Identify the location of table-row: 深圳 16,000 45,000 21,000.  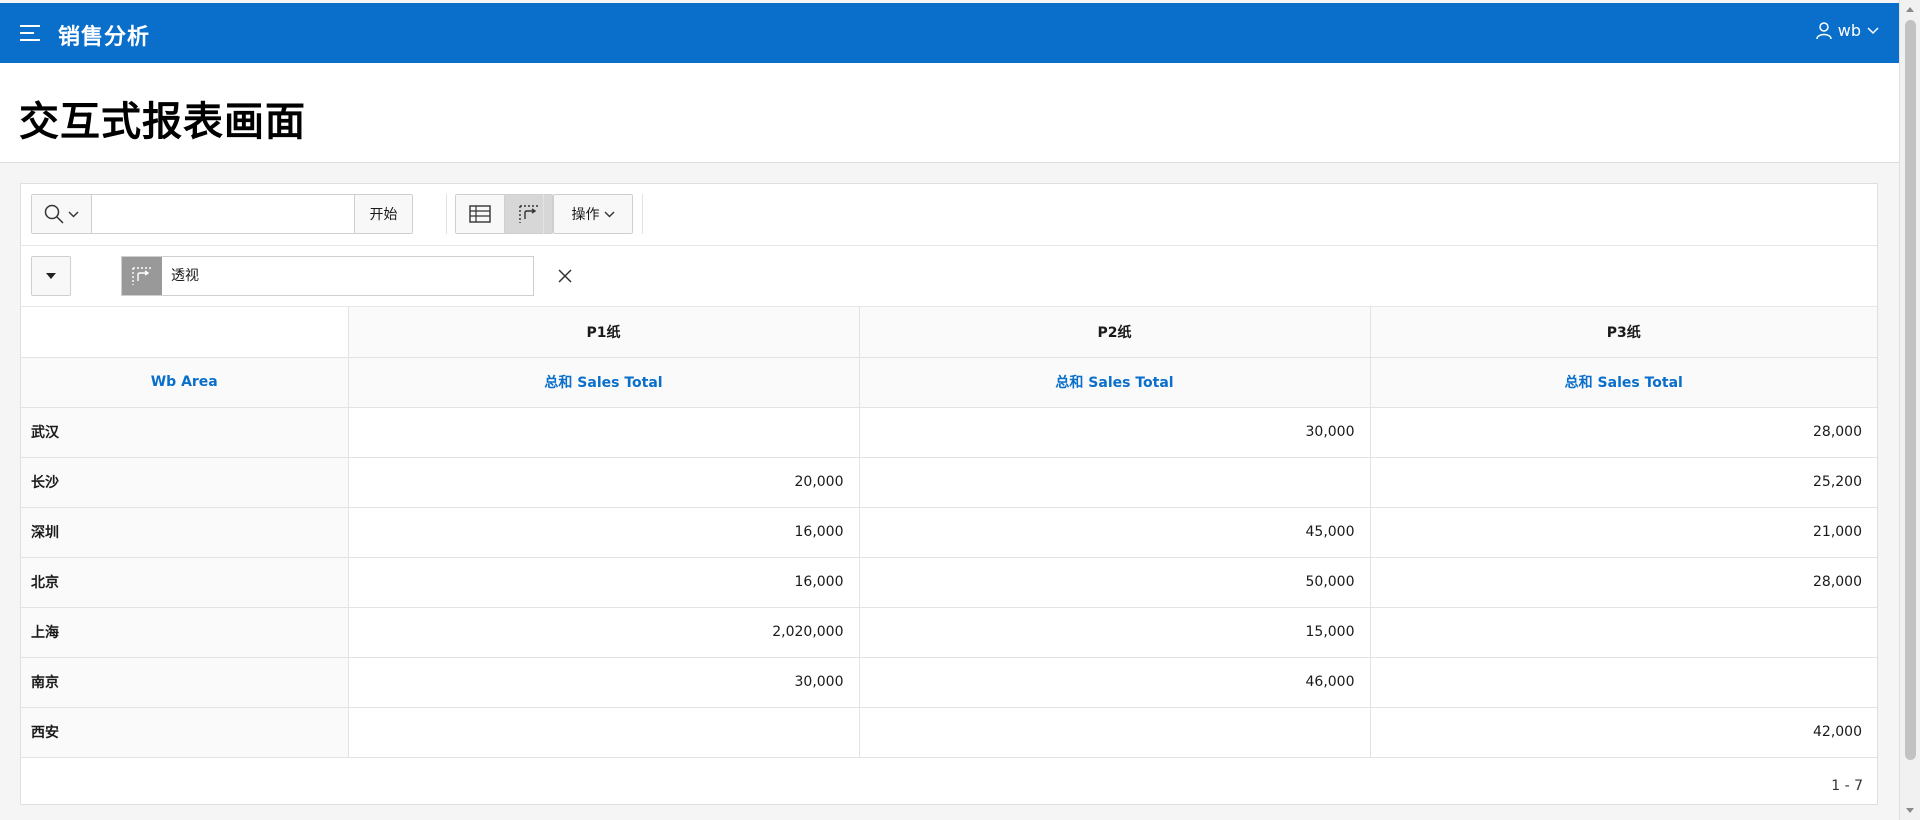
(949, 532).